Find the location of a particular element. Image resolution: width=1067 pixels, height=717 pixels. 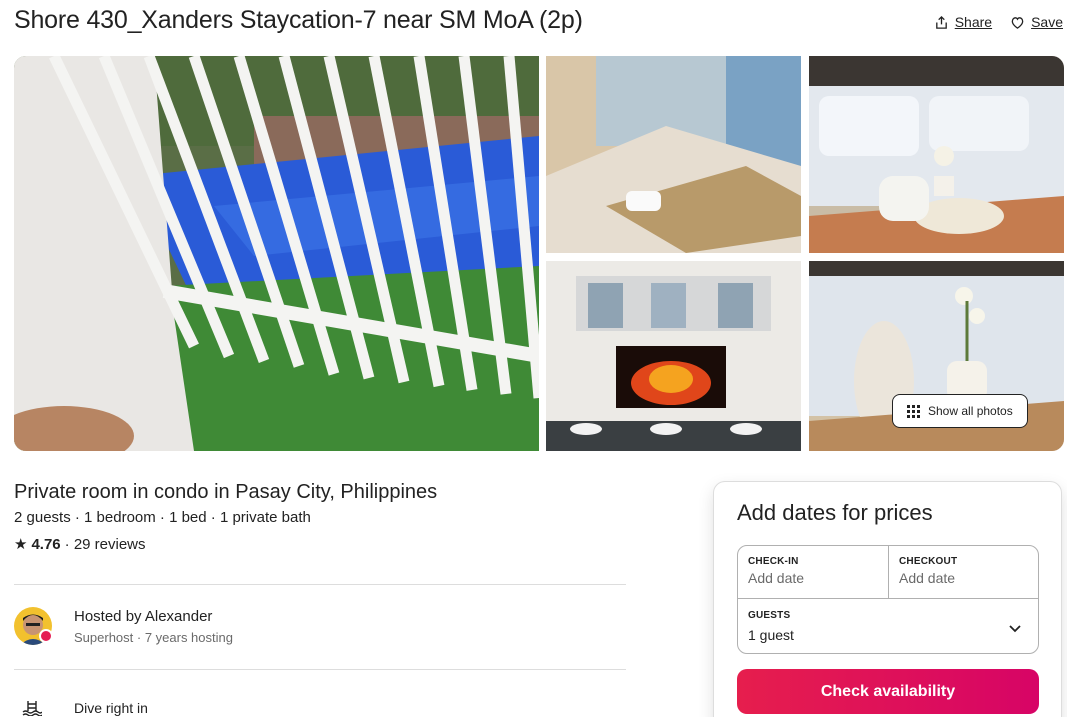

photo-bed-towels is located at coordinates (936, 154).